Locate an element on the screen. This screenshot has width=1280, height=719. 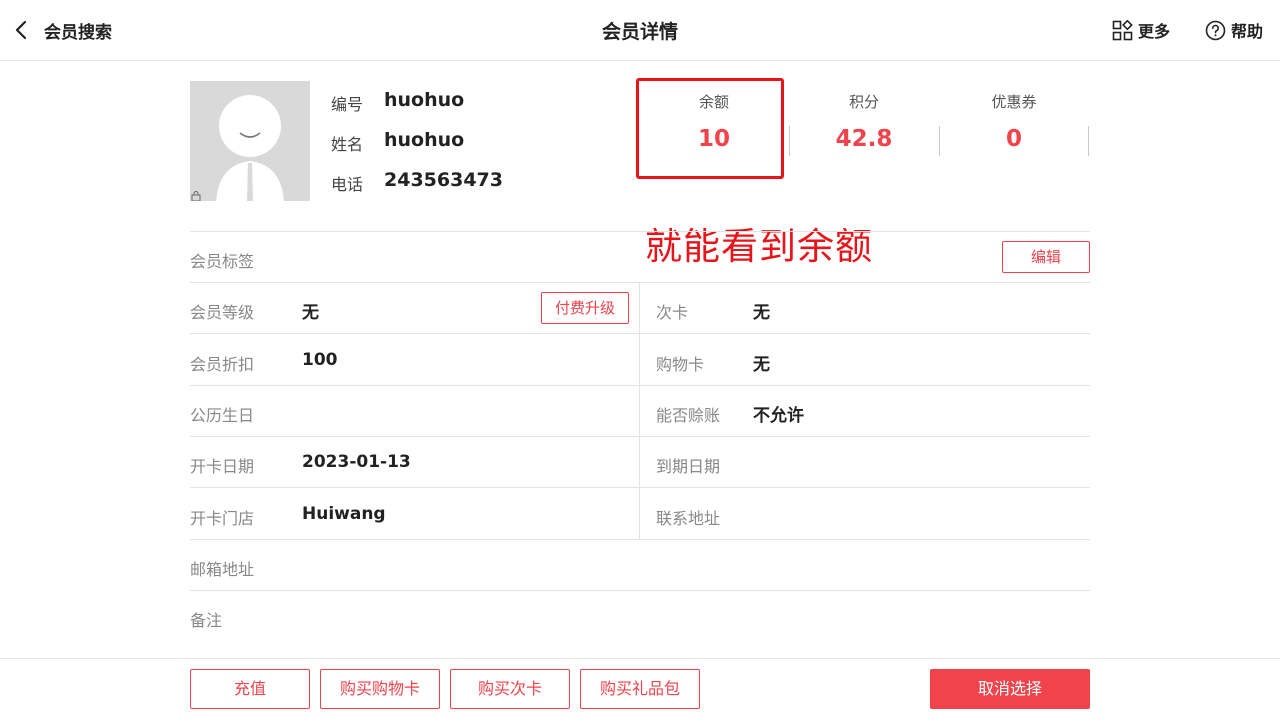
email-label: 邮箱地址 is located at coordinates (222, 569).